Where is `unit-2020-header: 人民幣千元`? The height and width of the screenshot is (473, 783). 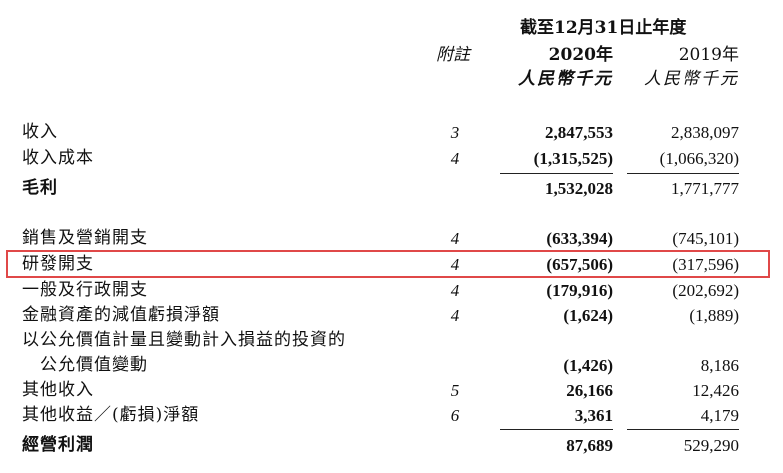
unit-2020-header: 人民幣千元 is located at coordinates (565, 79).